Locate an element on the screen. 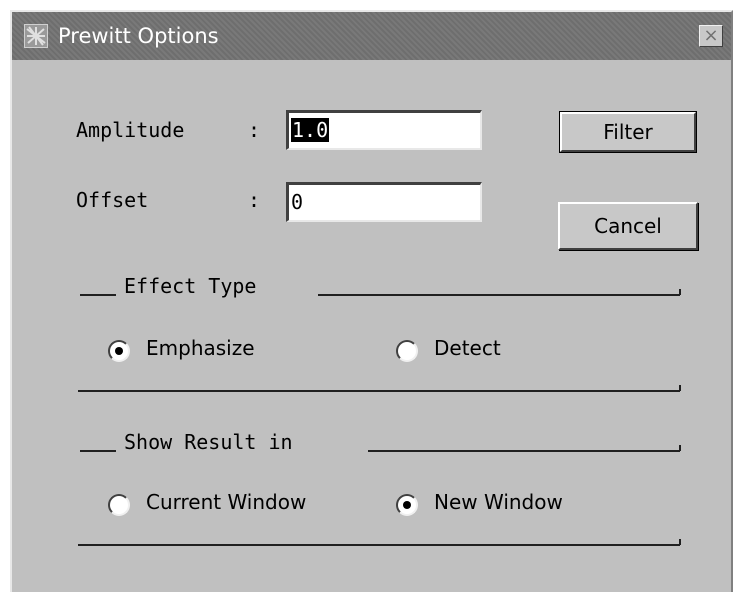 The image size is (737, 592). offset-input: 0 is located at coordinates (384, 202).